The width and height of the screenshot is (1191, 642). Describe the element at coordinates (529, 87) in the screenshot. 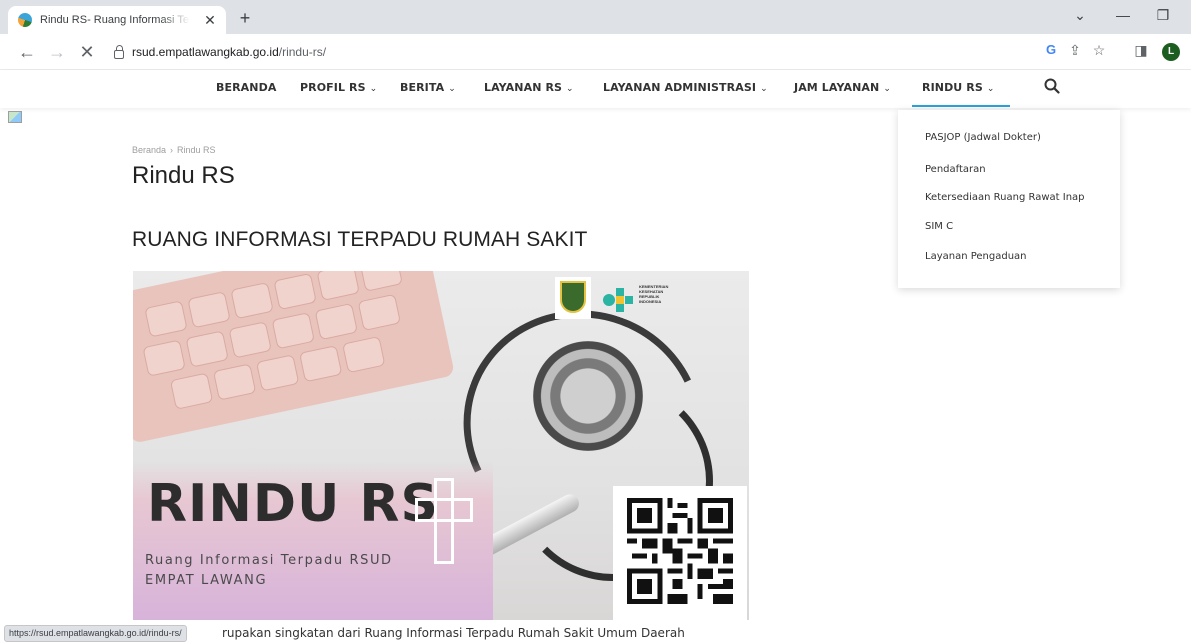

I see `nav-item-layanan-rs: LAYANAN RS ⌄` at that location.